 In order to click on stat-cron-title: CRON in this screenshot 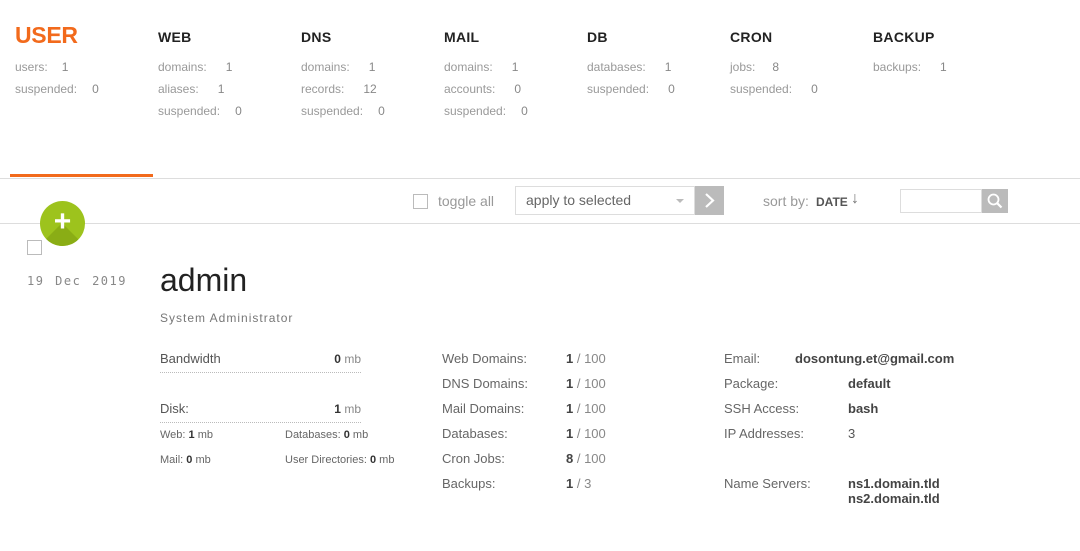, I will do `click(774, 35)`.